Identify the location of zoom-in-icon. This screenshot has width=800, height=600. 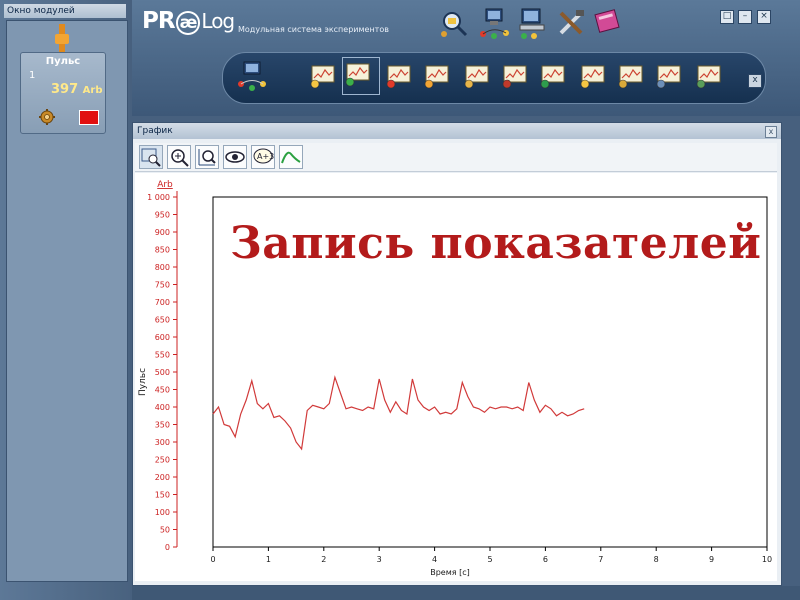
(180, 158).